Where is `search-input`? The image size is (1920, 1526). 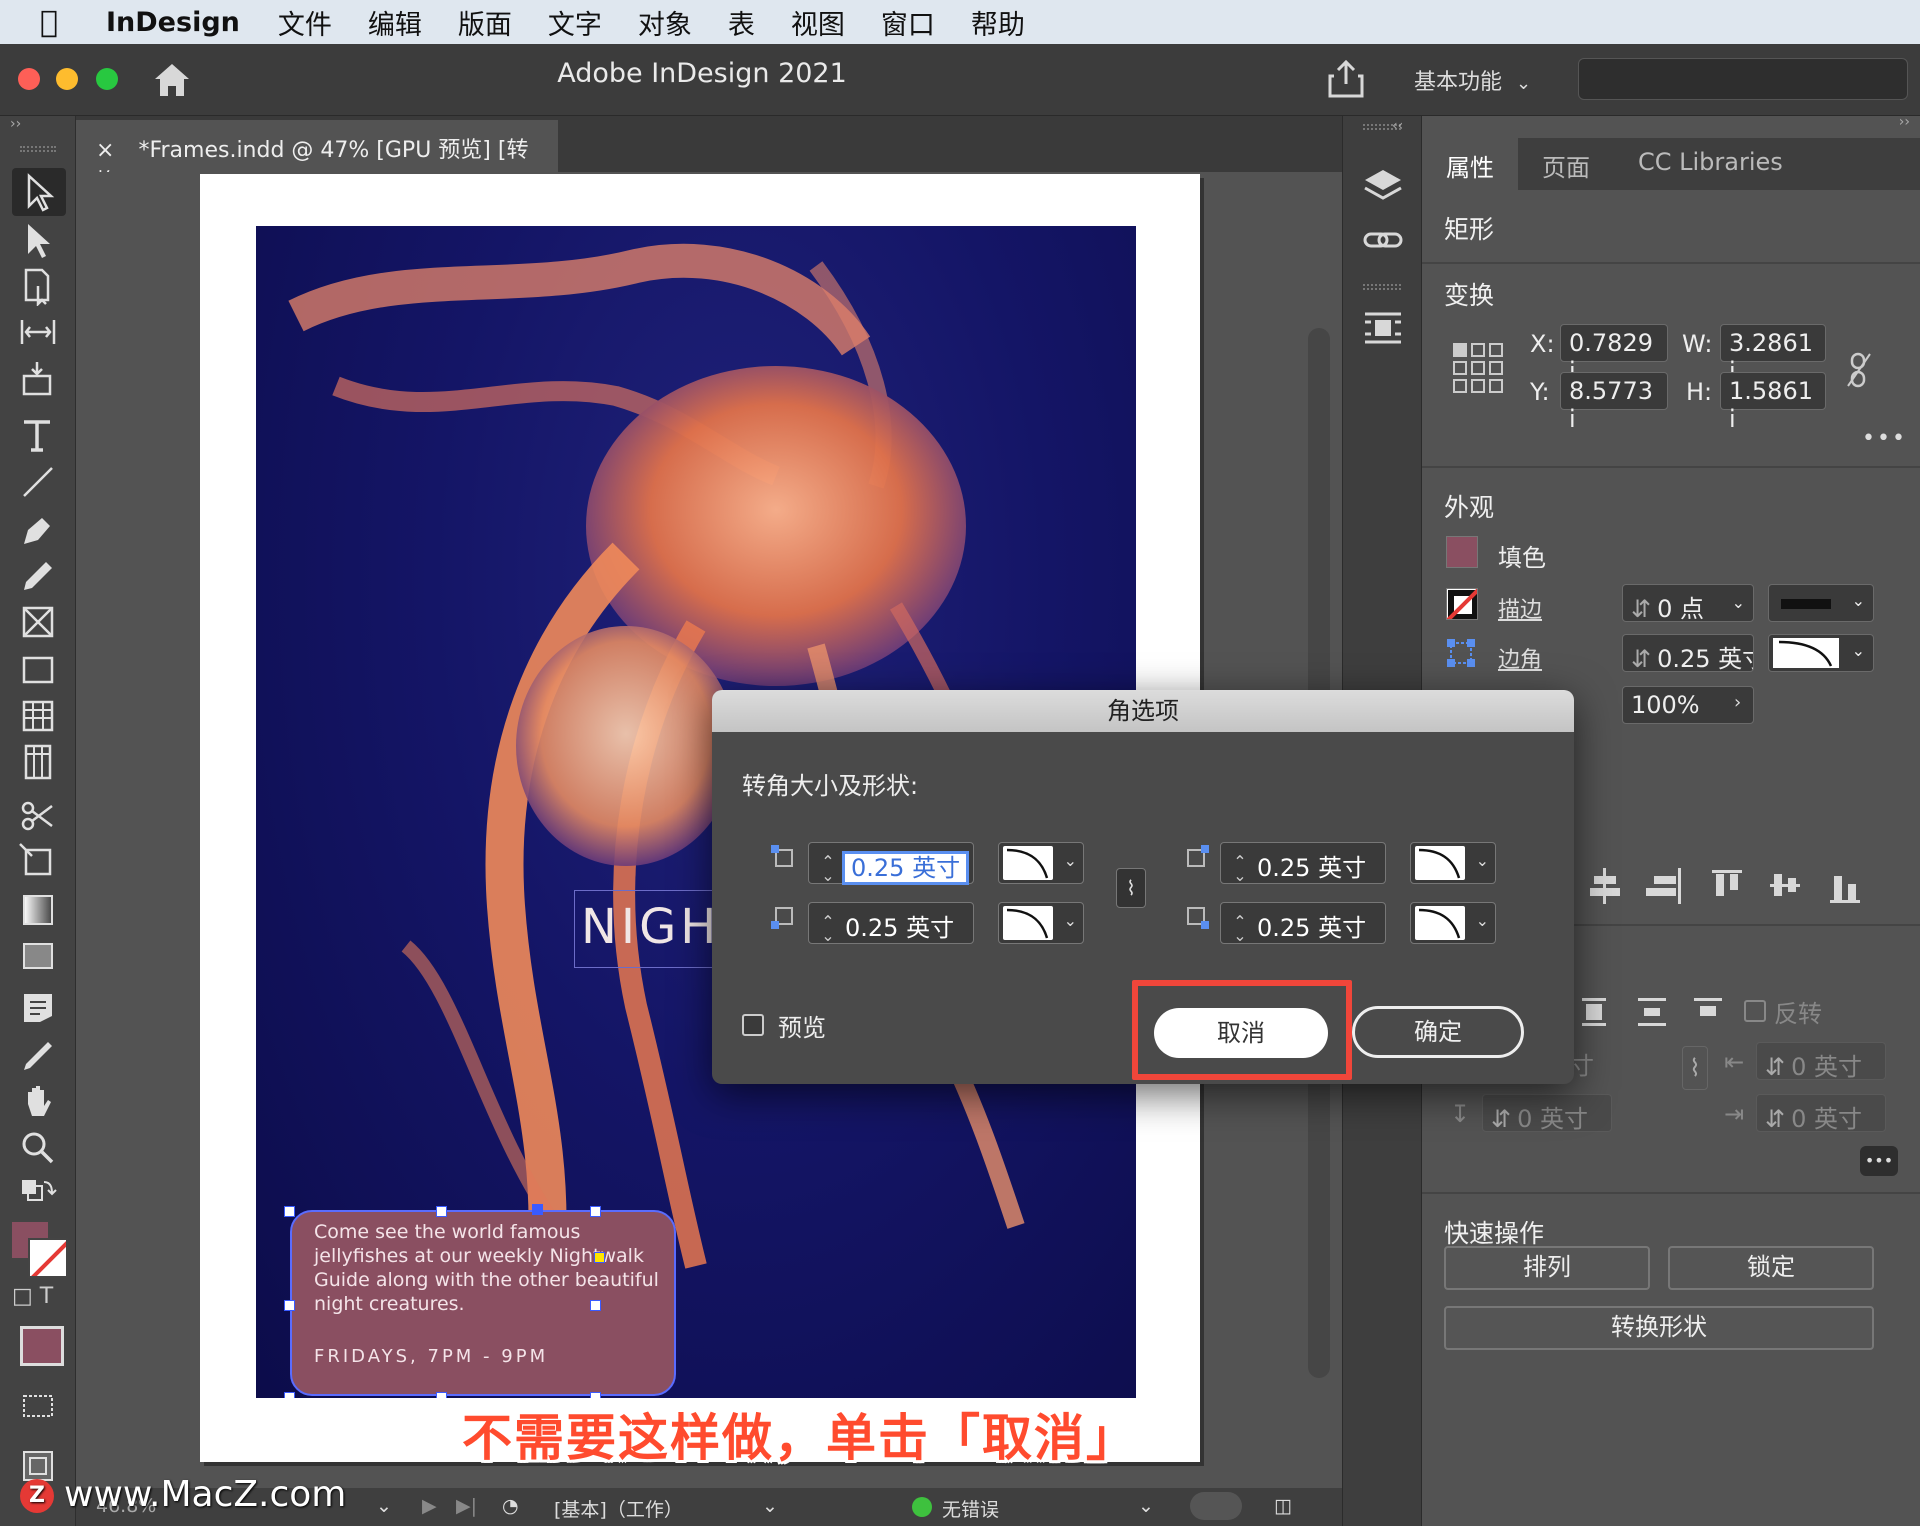
search-input is located at coordinates (1743, 79).